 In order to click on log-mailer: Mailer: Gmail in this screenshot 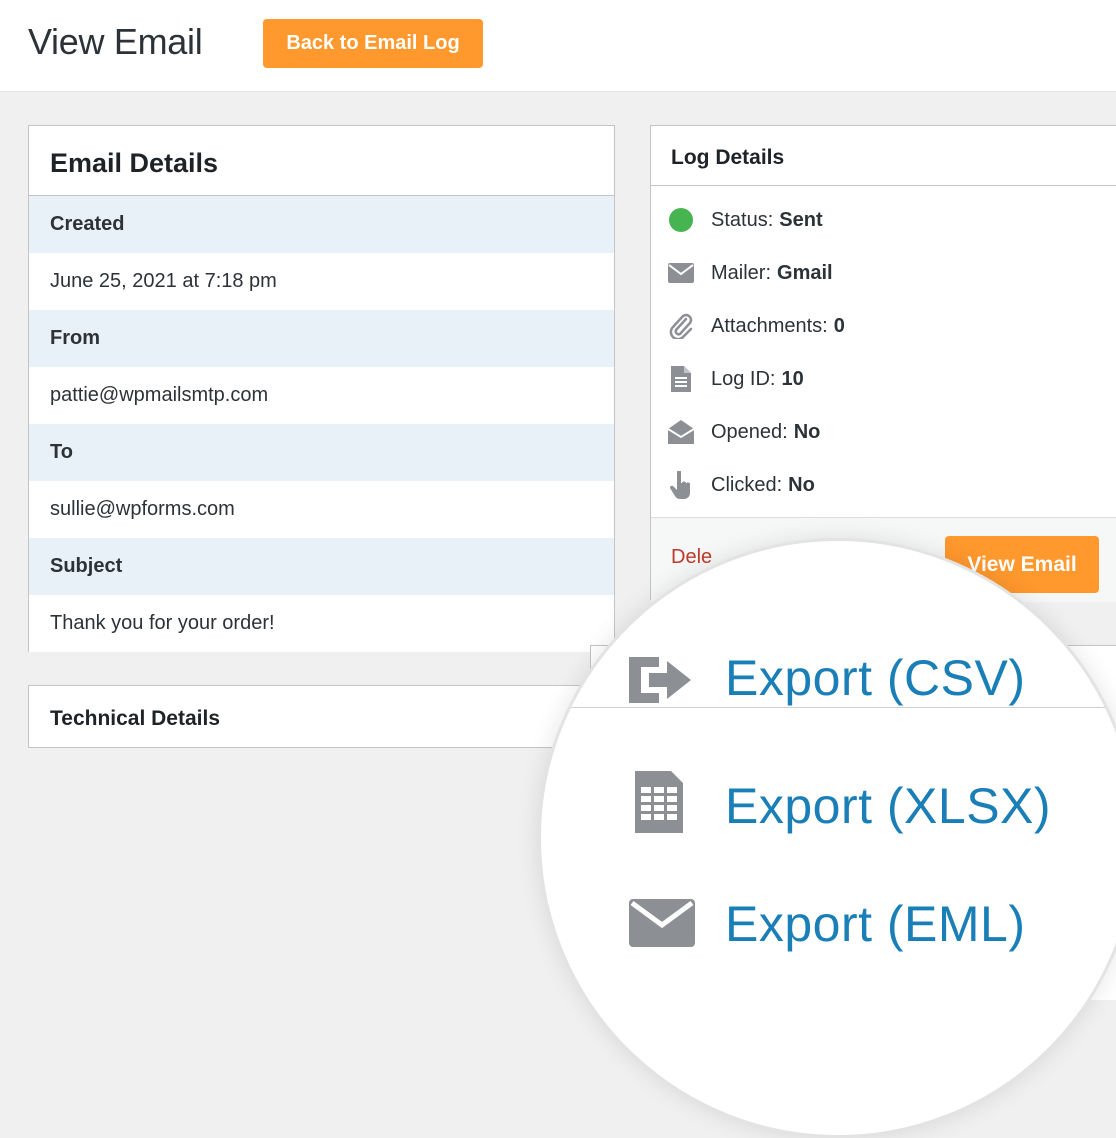, I will do `click(750, 273)`.